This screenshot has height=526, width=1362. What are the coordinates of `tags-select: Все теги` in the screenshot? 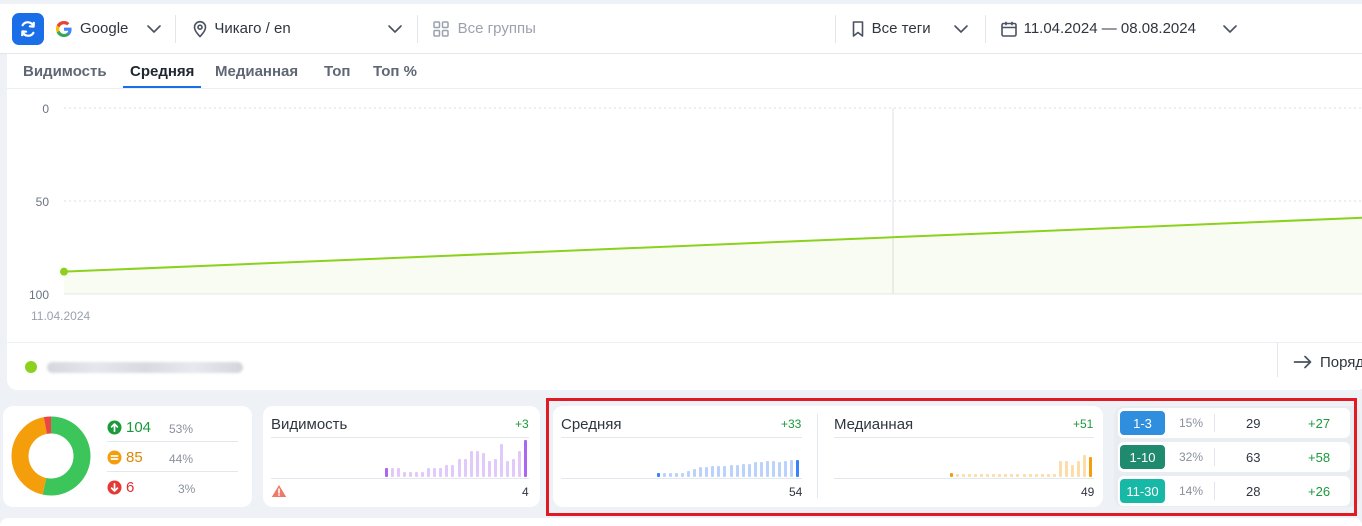 It's located at (910, 29).